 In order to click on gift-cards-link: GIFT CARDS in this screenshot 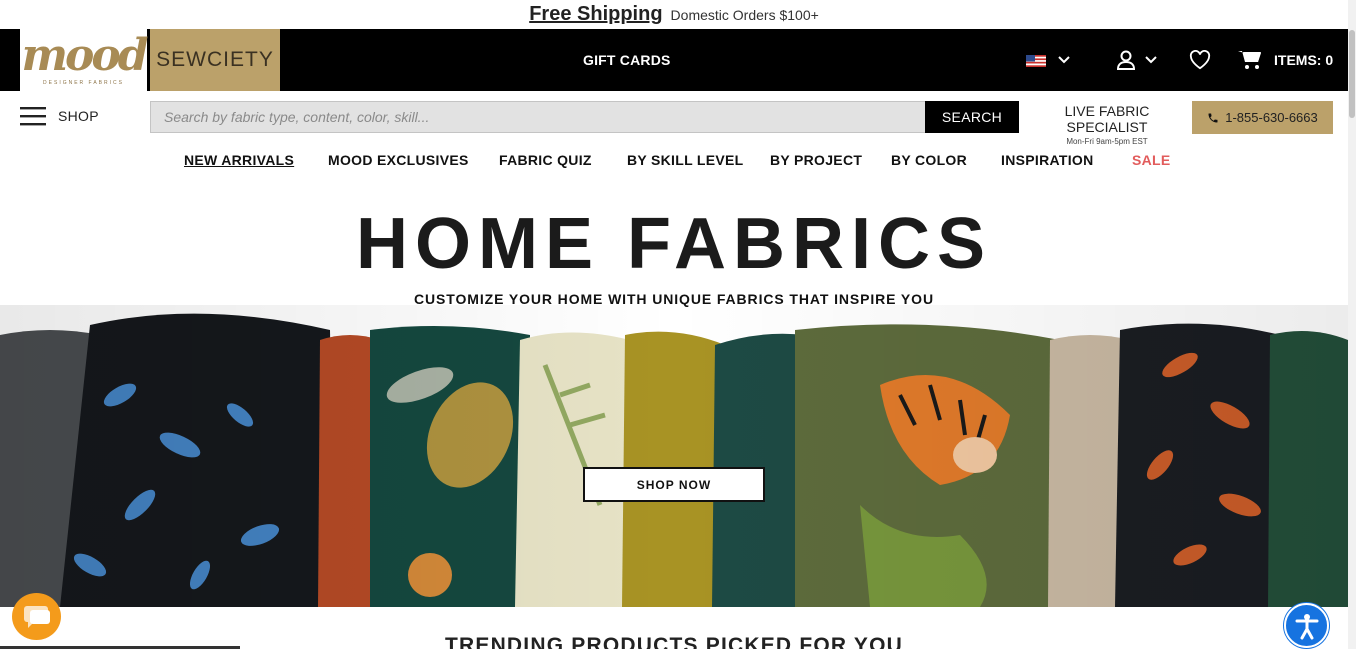, I will do `click(627, 60)`.